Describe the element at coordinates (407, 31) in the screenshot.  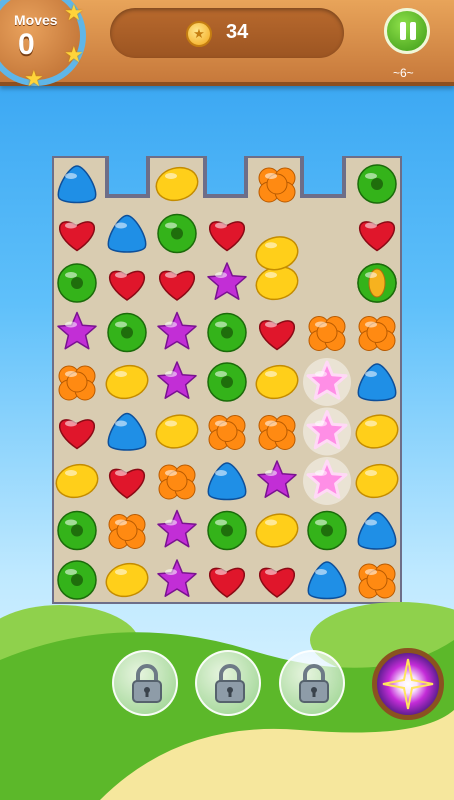
I see `pause-button` at that location.